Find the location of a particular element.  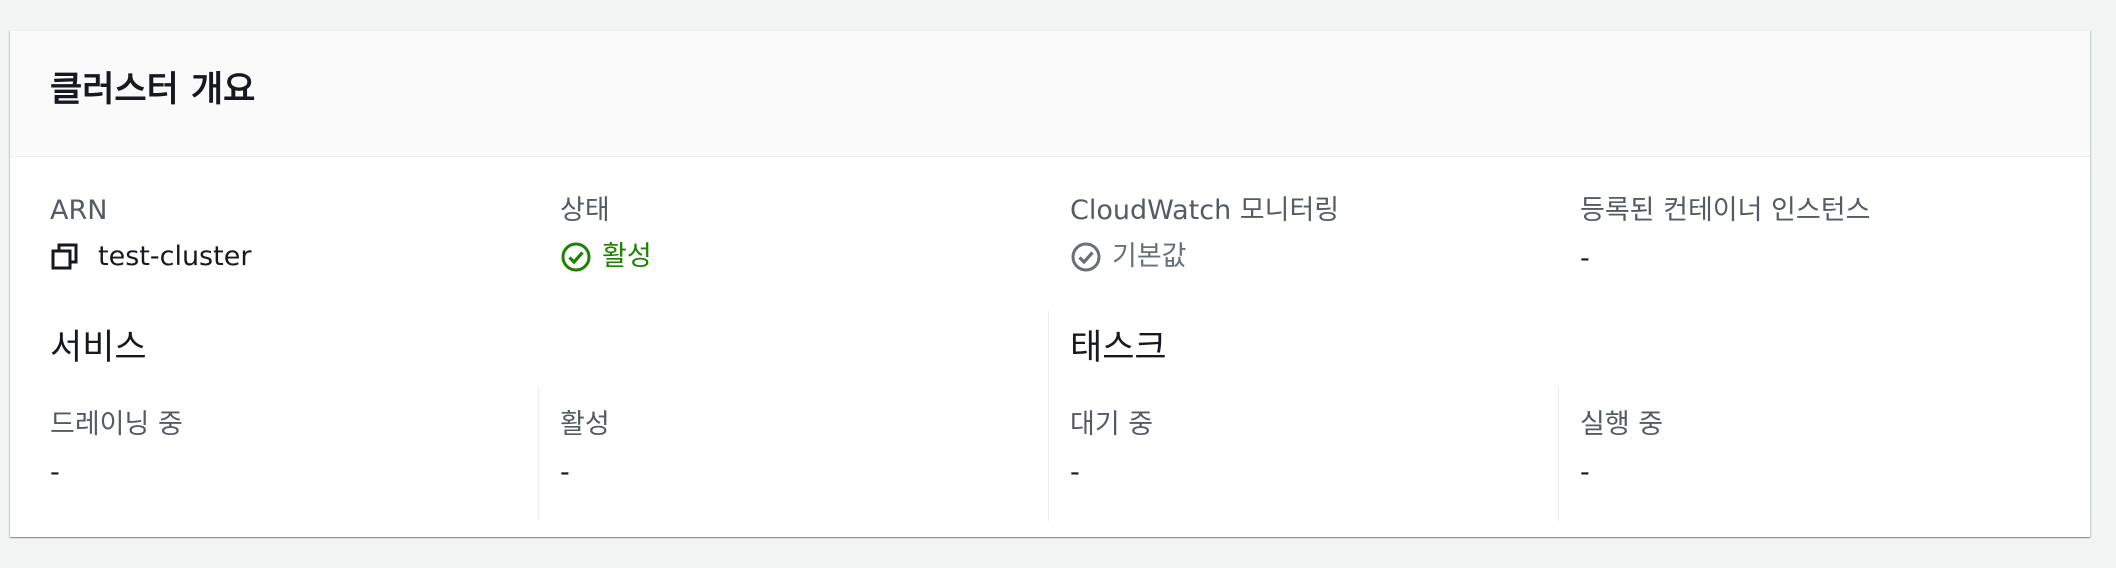

tasks-divider is located at coordinates (1558, 454).